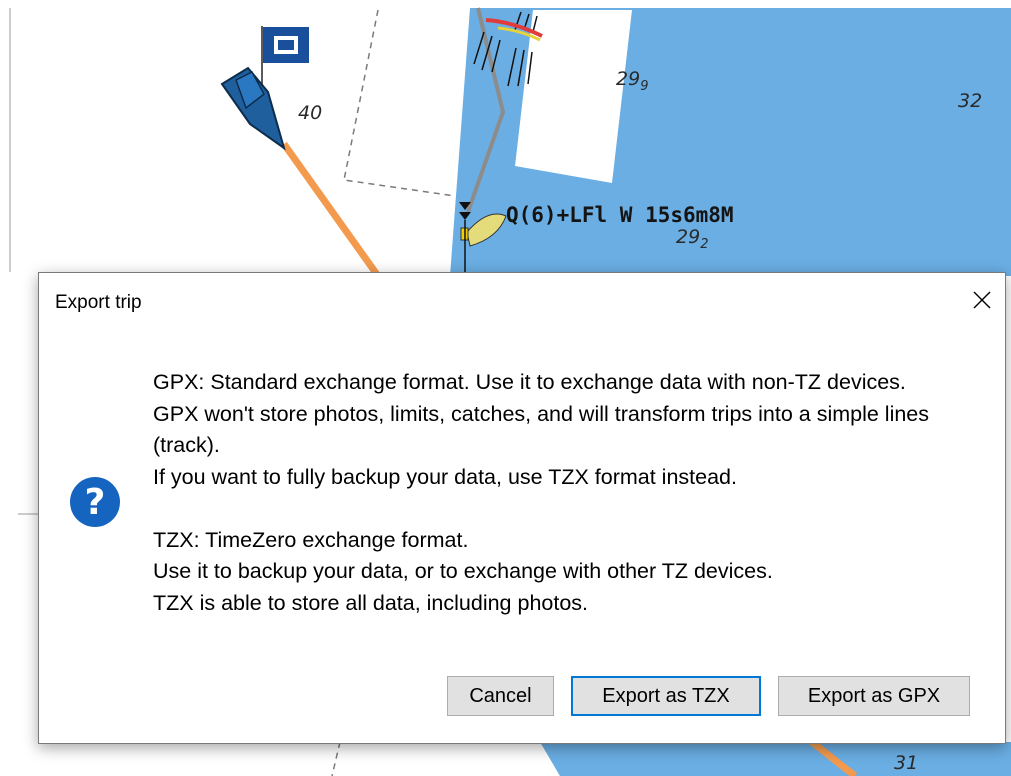 The height and width of the screenshot is (776, 1011). I want to click on close-icon, so click(982, 300).